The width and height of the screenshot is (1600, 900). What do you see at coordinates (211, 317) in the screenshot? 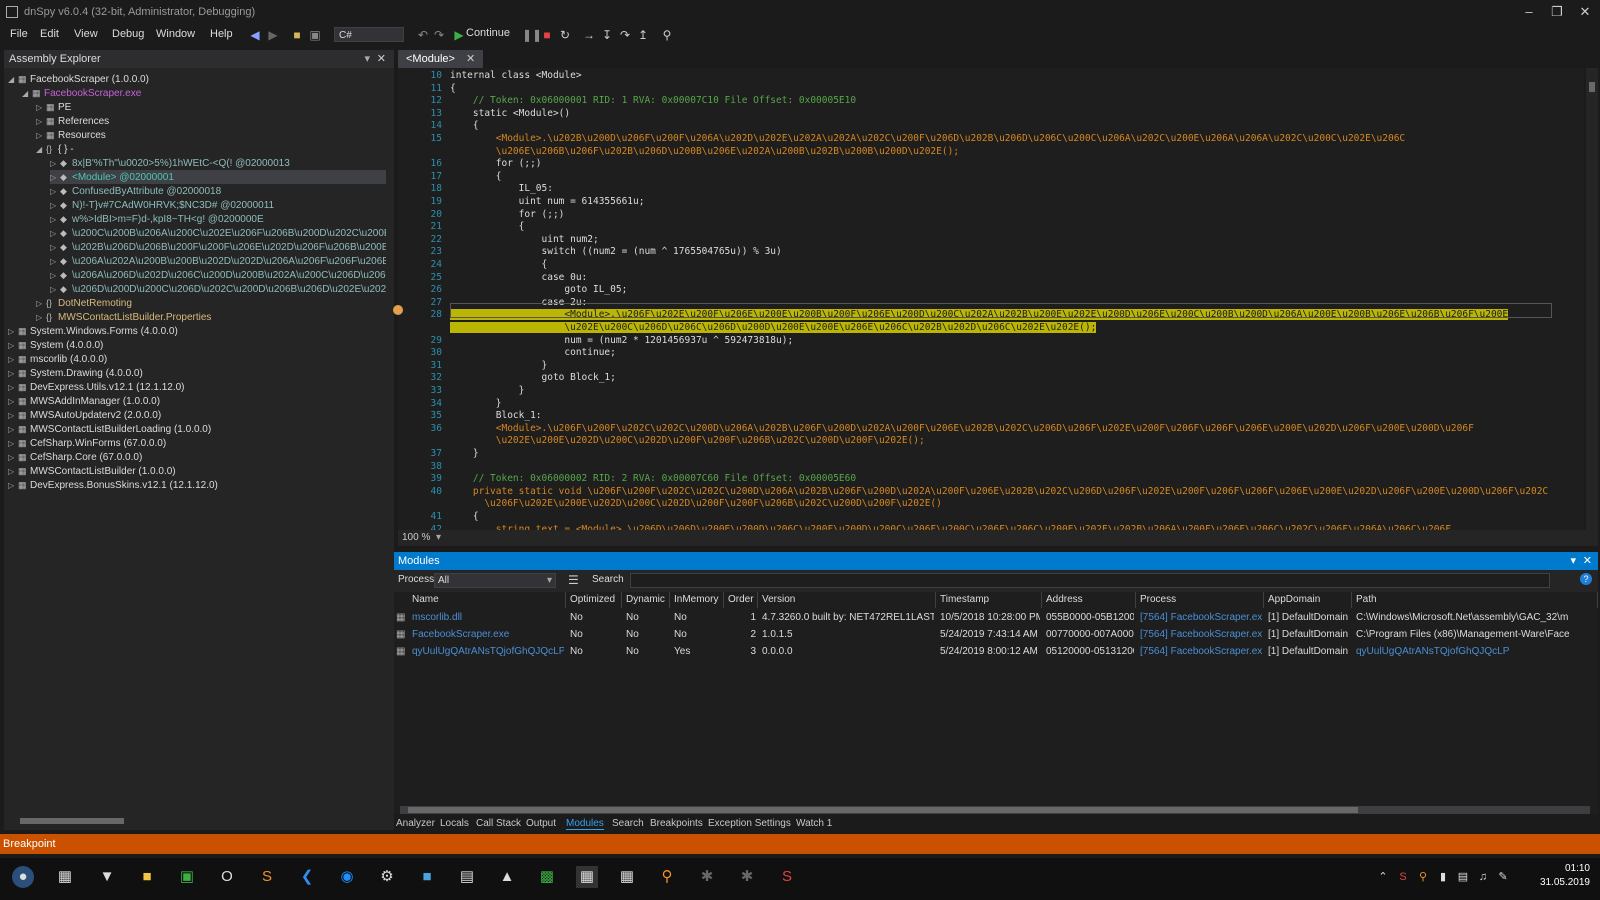
I see `tree-item: ▷{} MWSContactListBuilder.Properties` at bounding box center [211, 317].